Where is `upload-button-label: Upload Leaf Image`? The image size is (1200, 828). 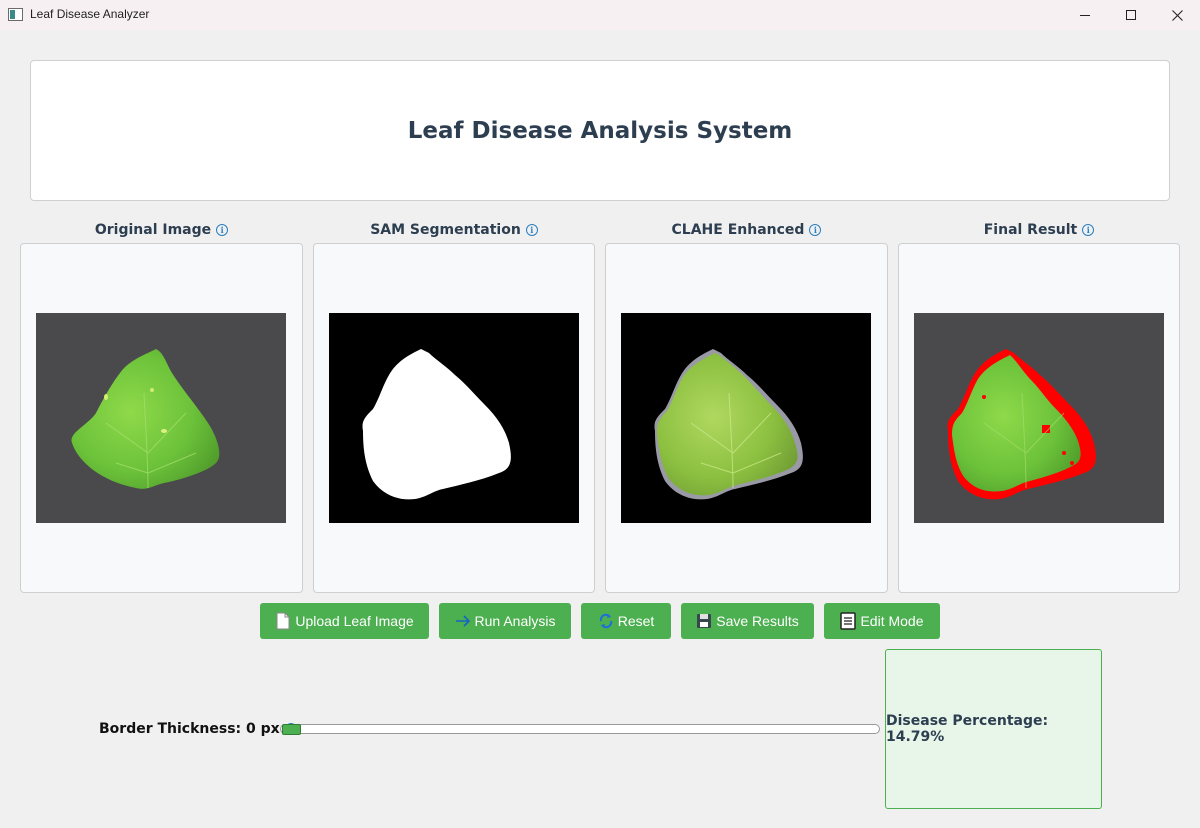
upload-button-label: Upload Leaf Image is located at coordinates (354, 621).